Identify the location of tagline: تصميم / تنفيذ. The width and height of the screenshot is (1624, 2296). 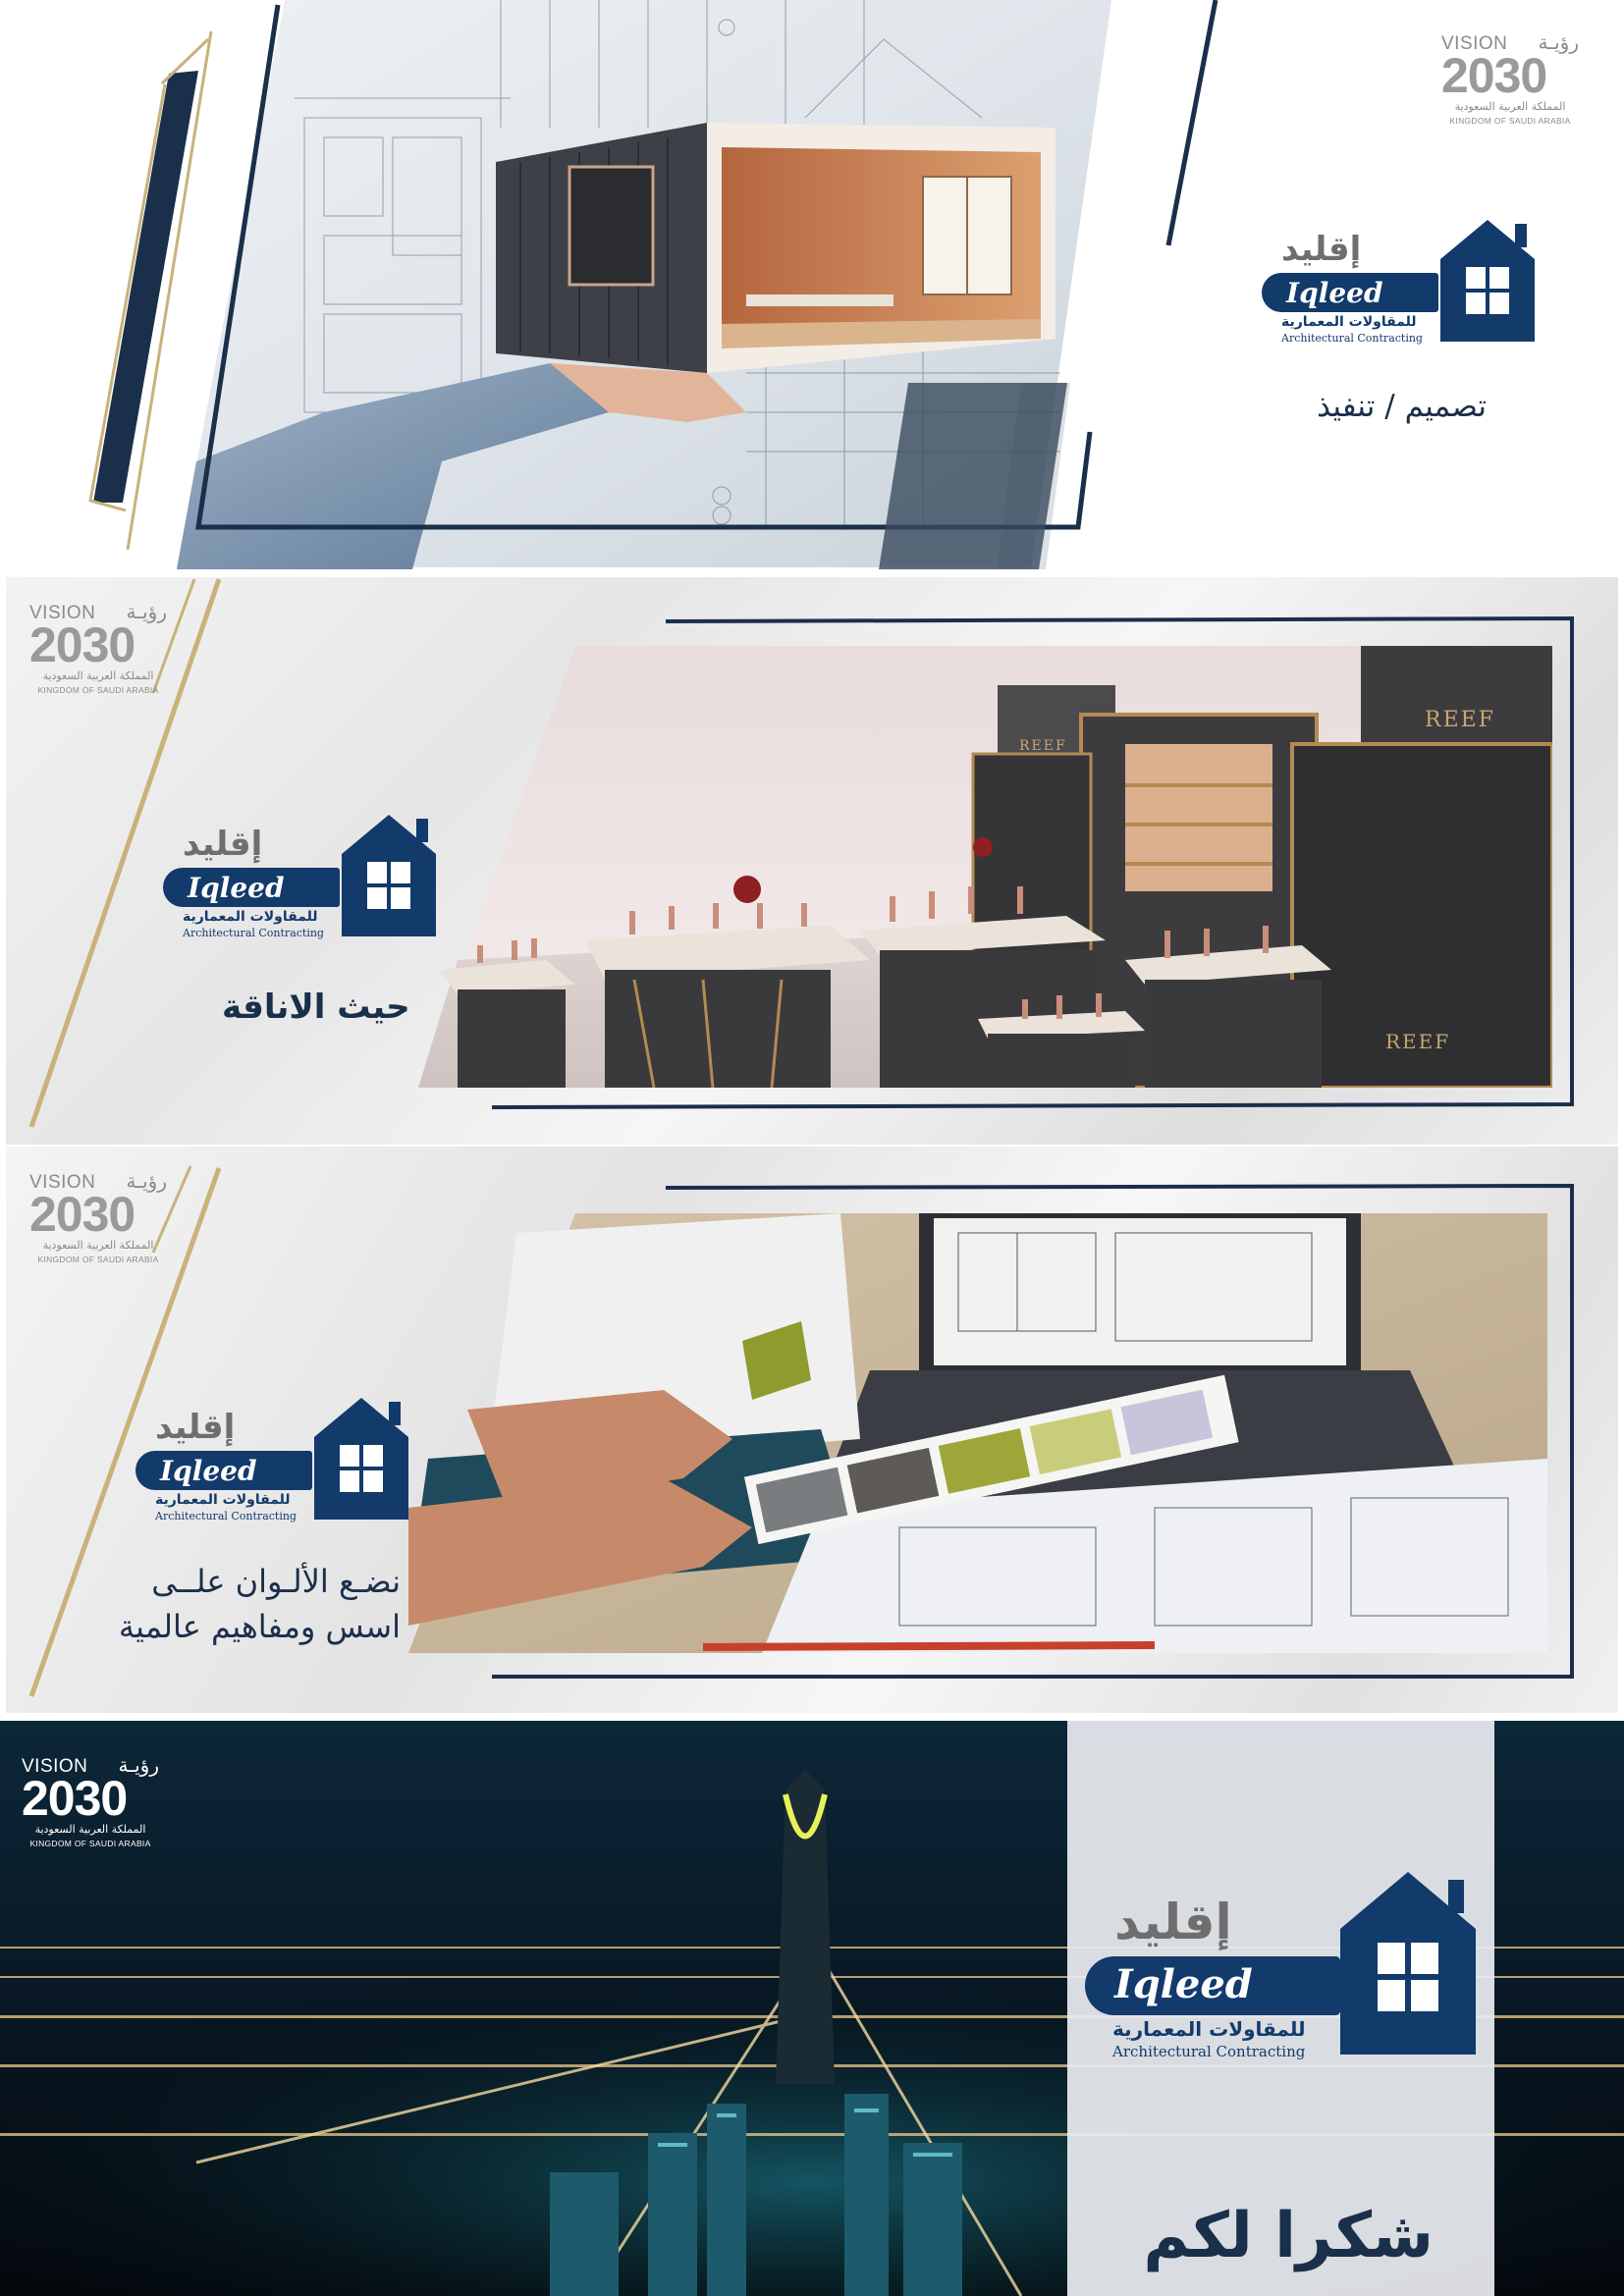
(1402, 406).